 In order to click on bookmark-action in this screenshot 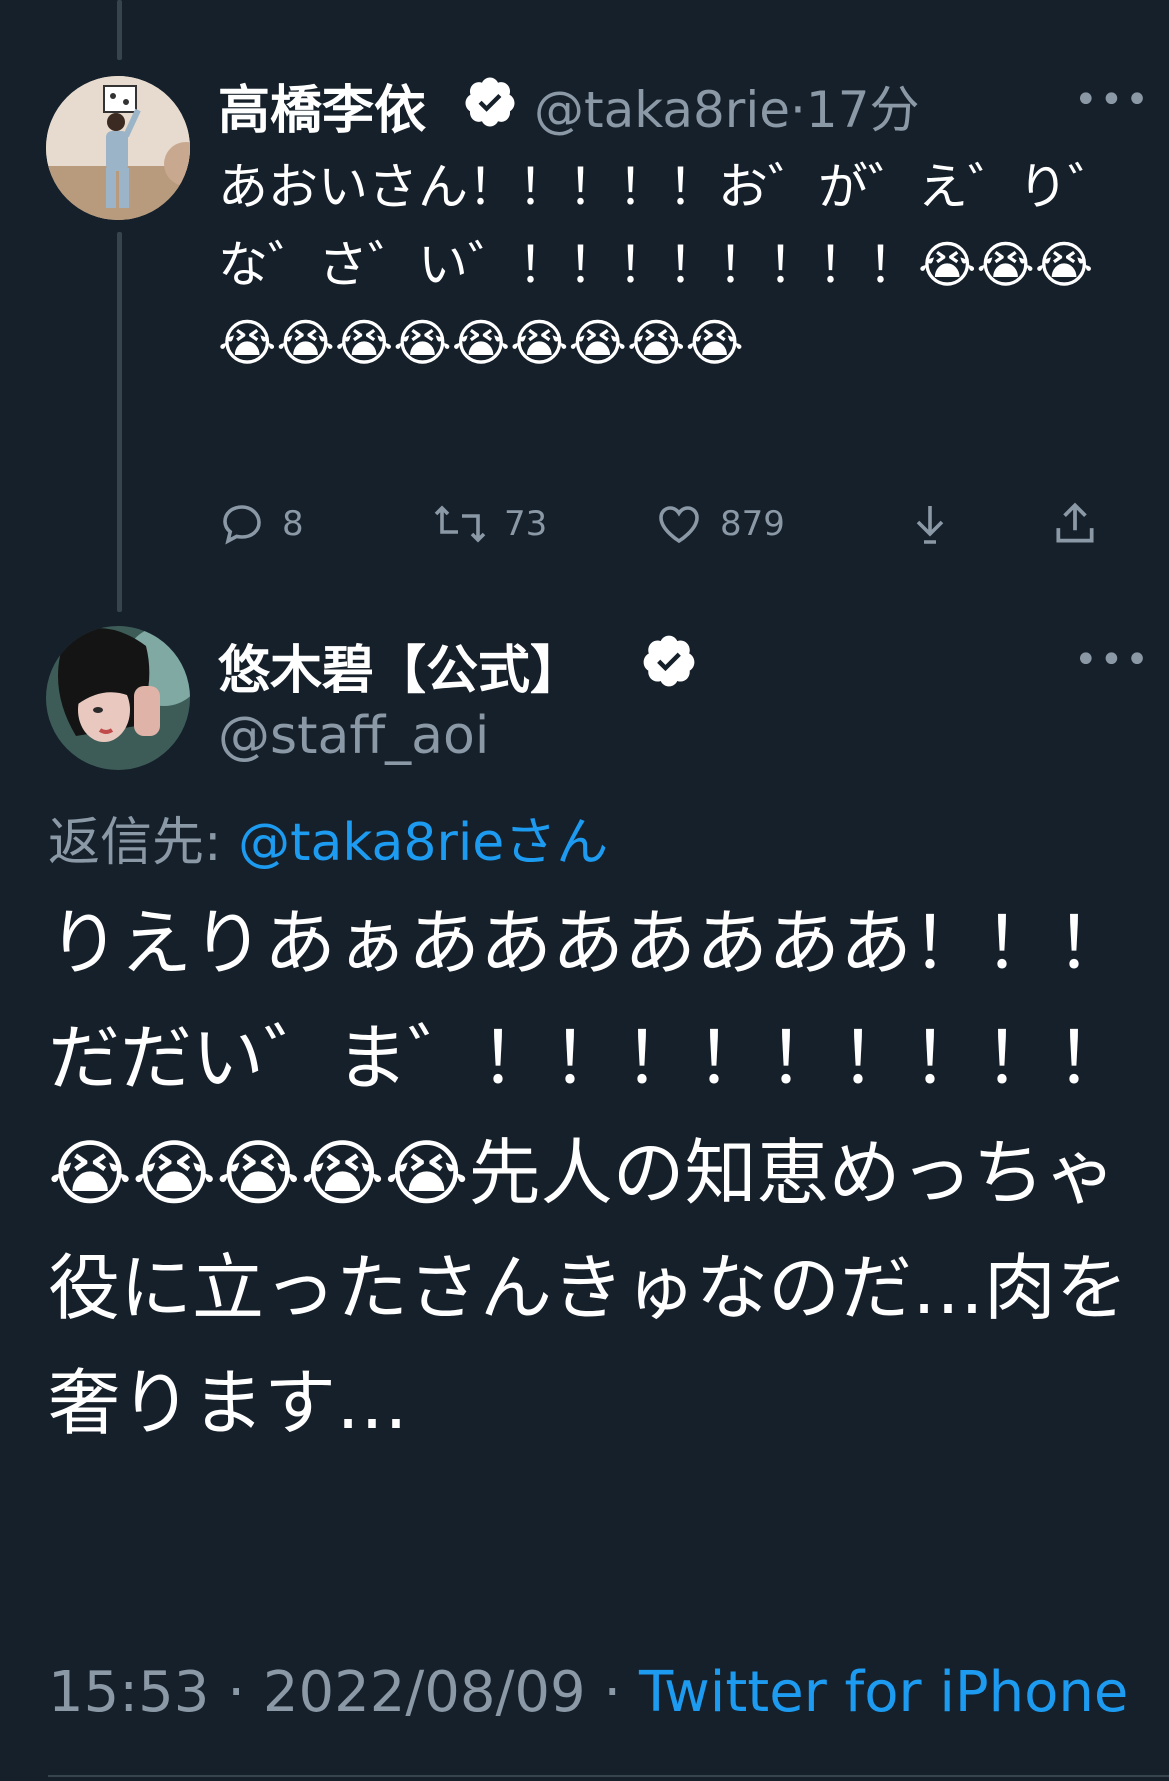, I will do `click(938, 524)`.